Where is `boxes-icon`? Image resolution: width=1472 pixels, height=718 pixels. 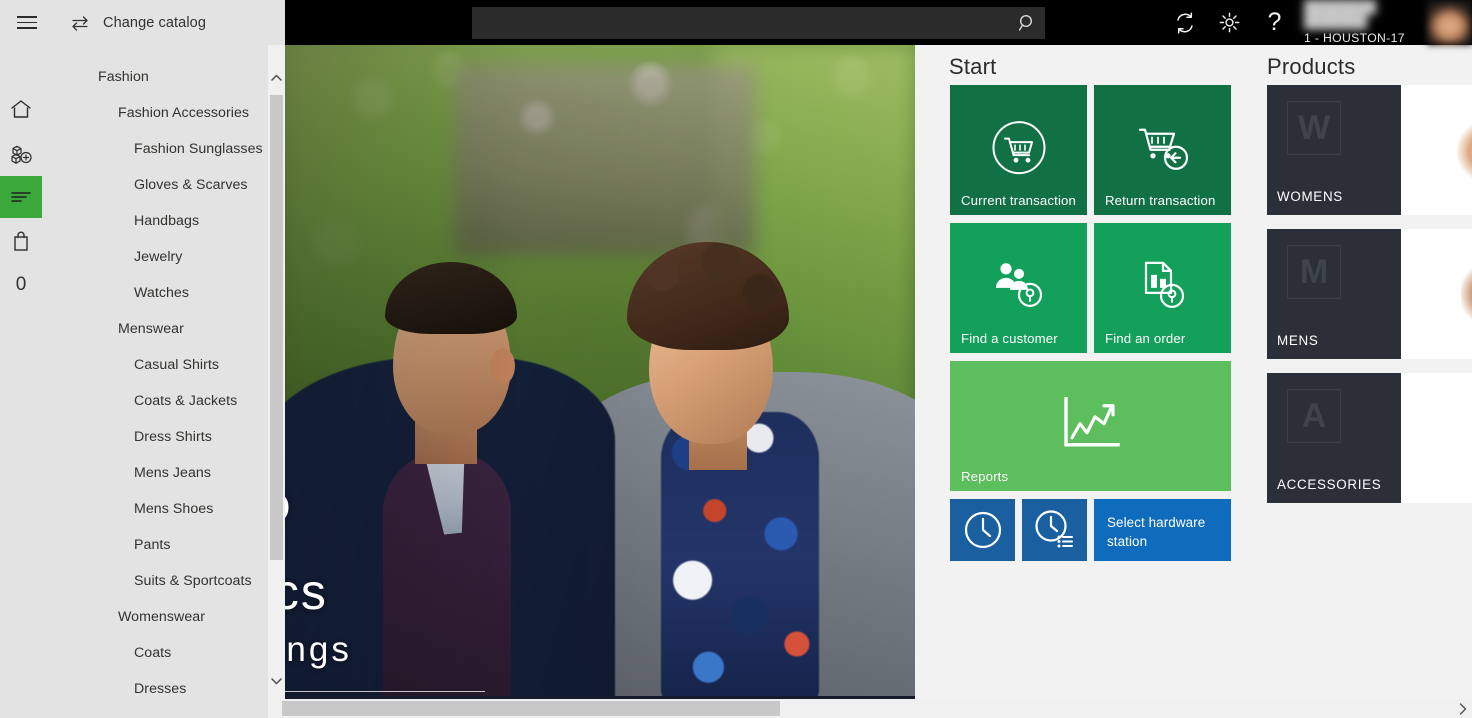
boxes-icon is located at coordinates (21, 153).